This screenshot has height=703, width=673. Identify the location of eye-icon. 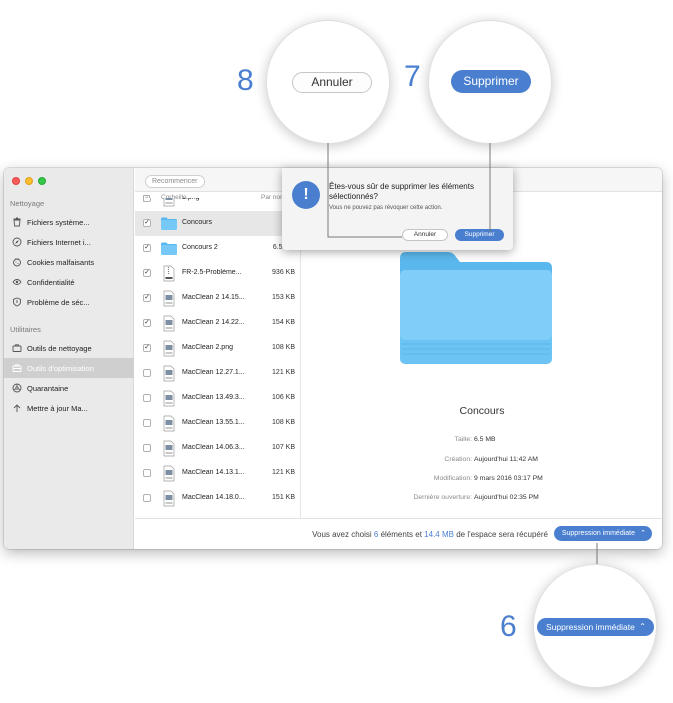
(17, 282).